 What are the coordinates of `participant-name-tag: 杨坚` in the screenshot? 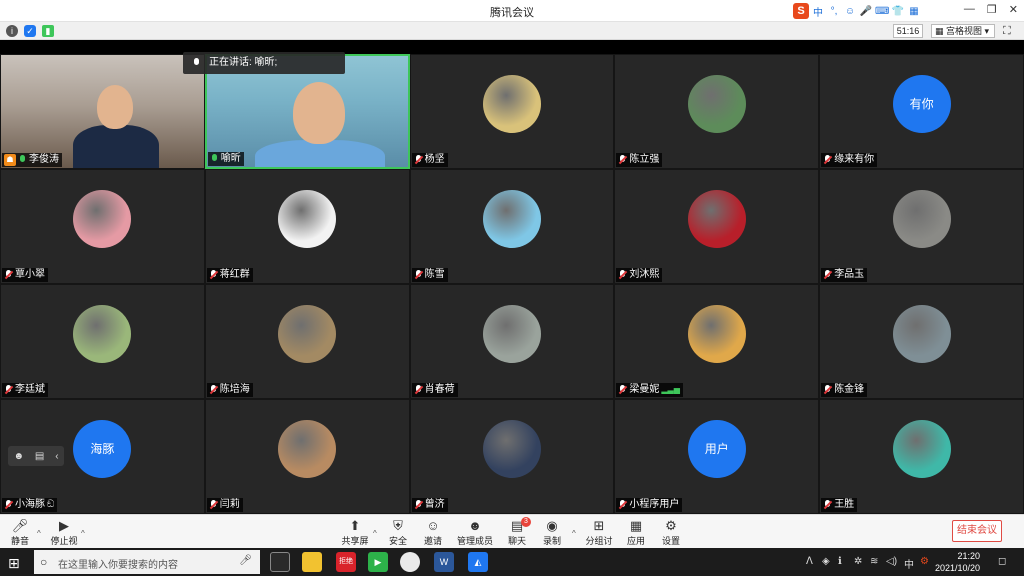 It's located at (429, 160).